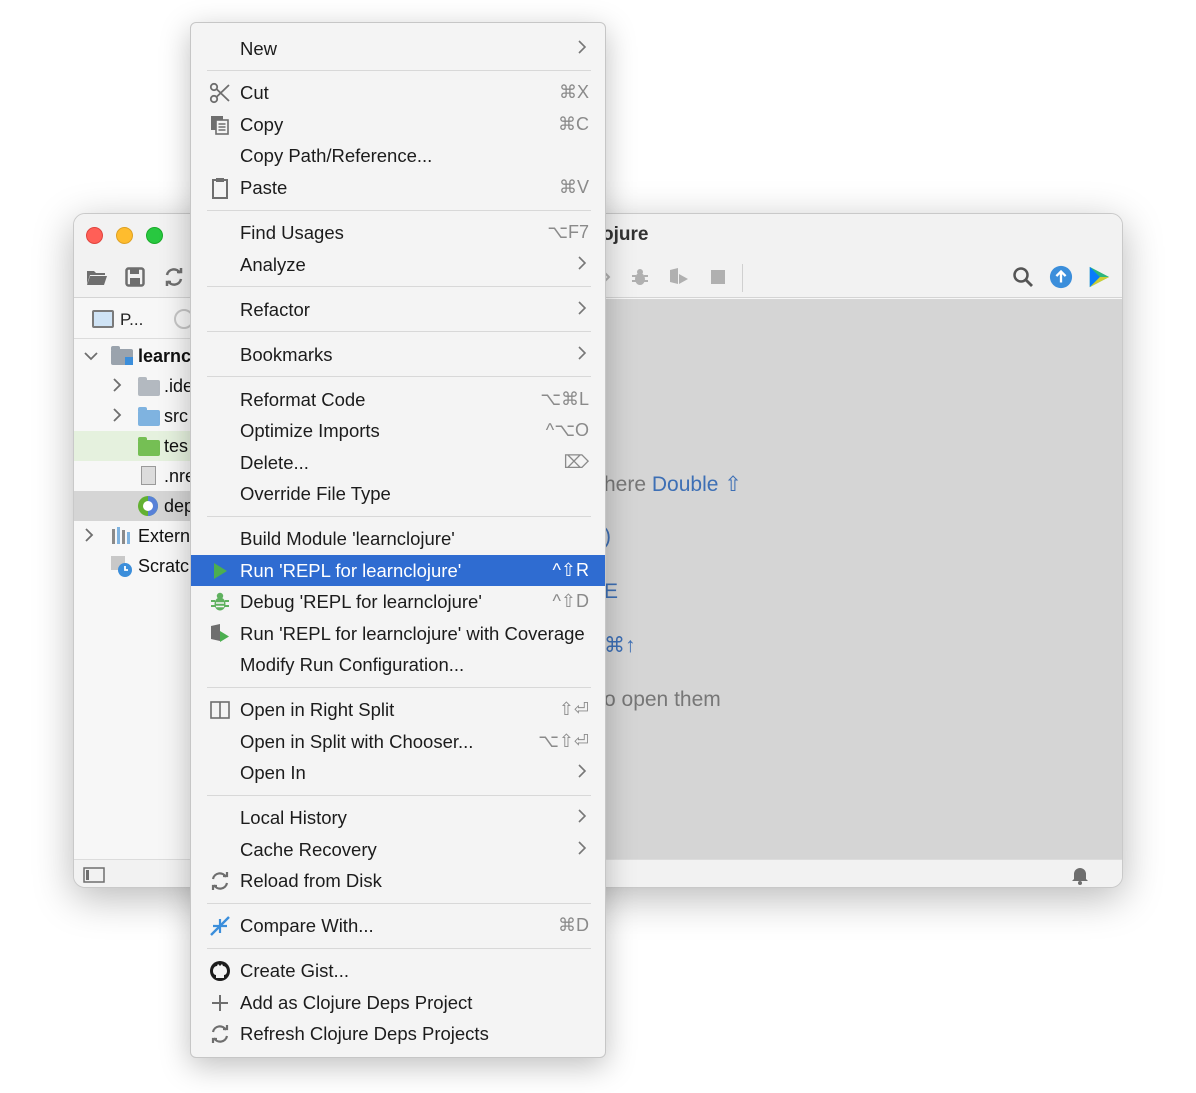 The width and height of the screenshot is (1196, 1093). What do you see at coordinates (148, 475) in the screenshot?
I see `file-icon` at bounding box center [148, 475].